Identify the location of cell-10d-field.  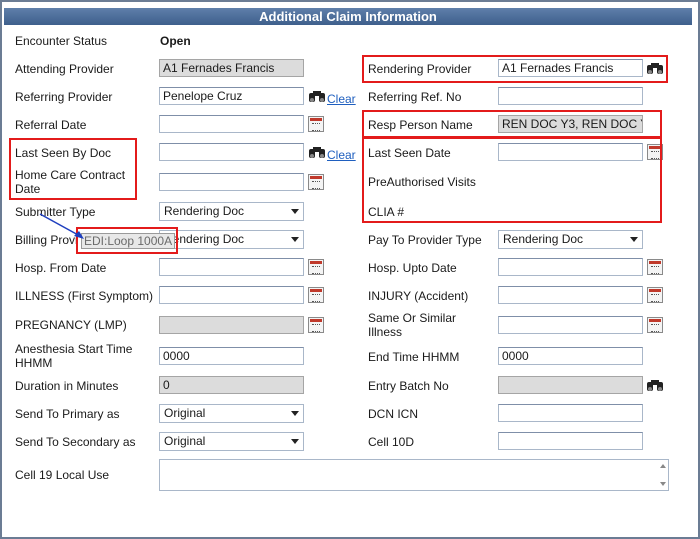
(570, 441).